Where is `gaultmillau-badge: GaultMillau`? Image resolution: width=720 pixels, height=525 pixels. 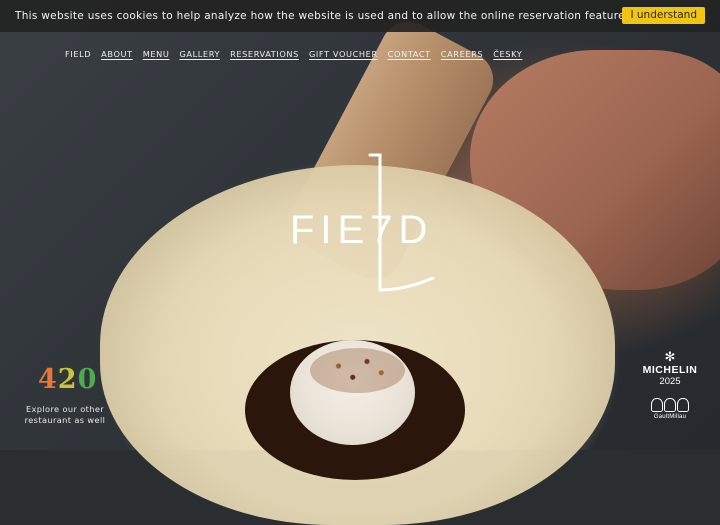 gaultmillau-badge: GaultMillau is located at coordinates (670, 409).